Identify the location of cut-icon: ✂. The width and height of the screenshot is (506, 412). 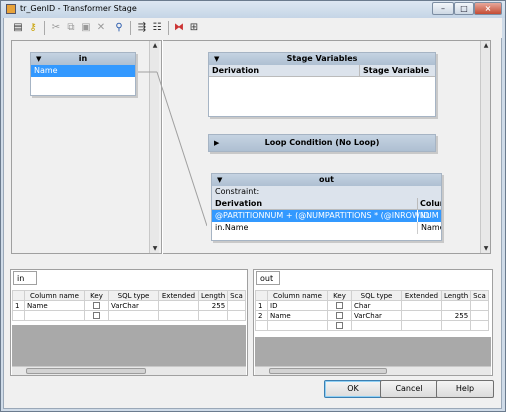
(56, 28).